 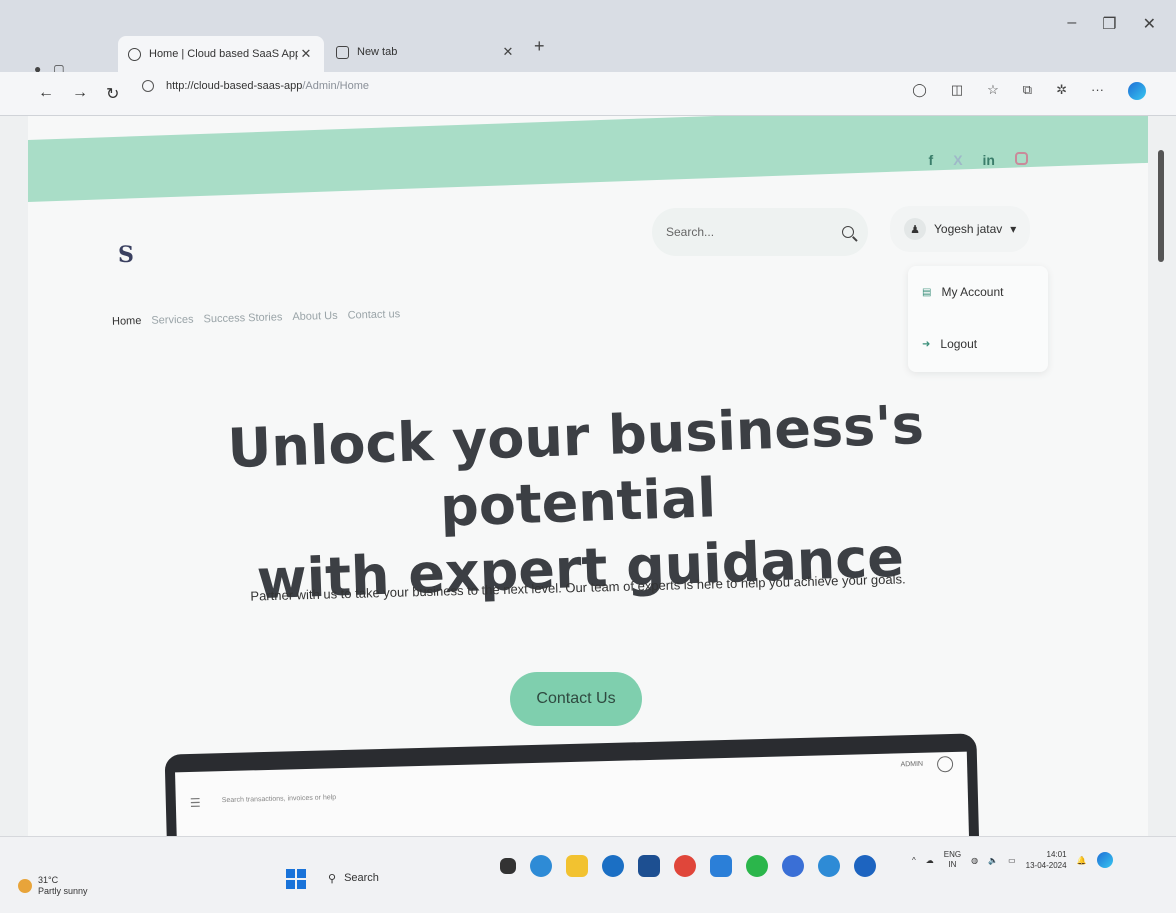 I want to click on vscode-icon, so click(x=721, y=866).